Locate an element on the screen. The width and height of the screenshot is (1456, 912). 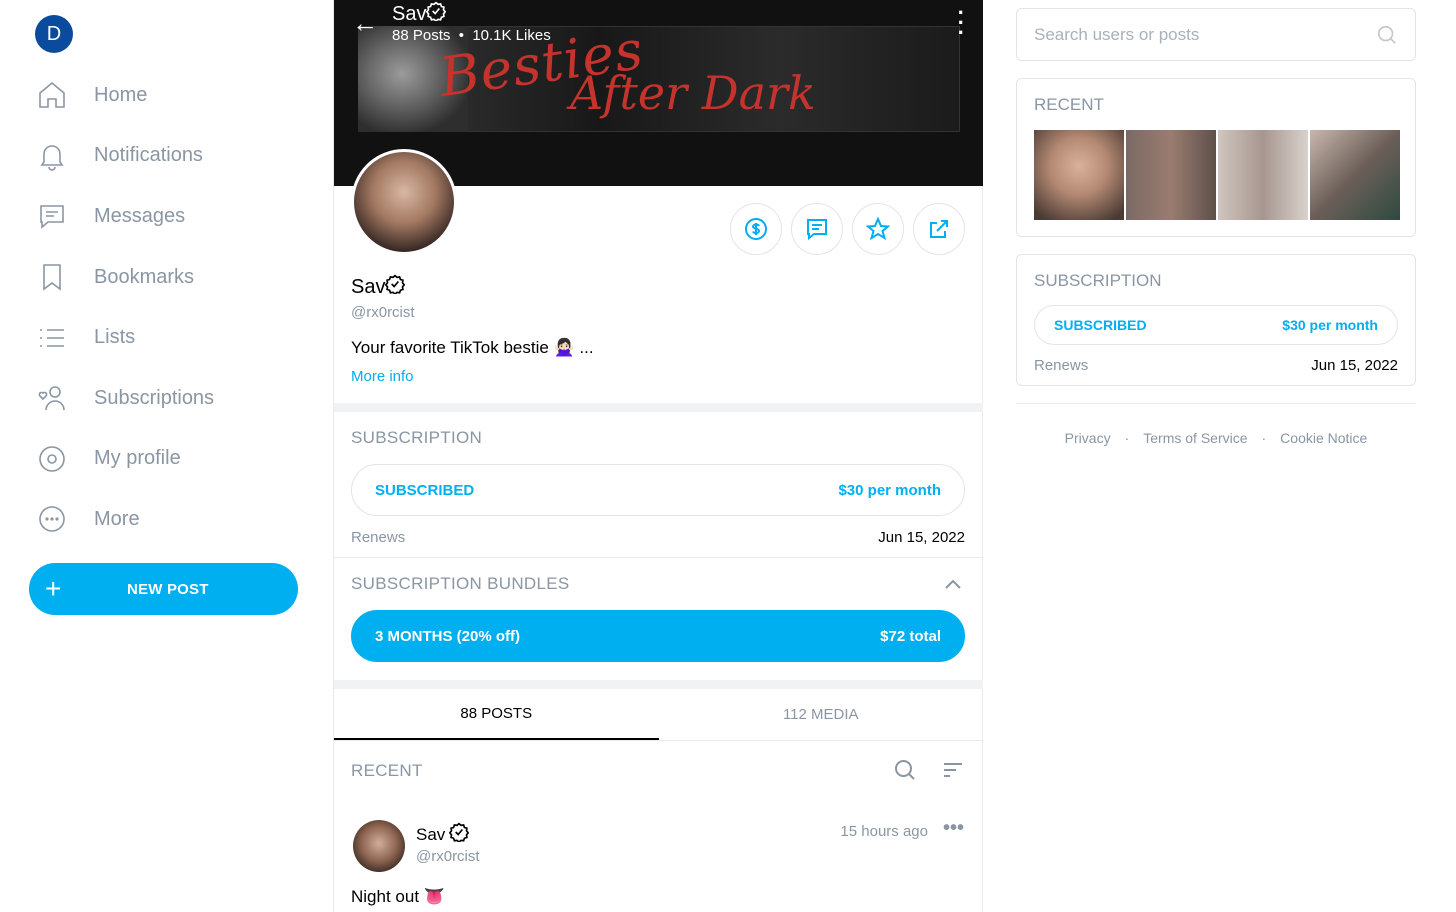
search-box is located at coordinates (1216, 34).